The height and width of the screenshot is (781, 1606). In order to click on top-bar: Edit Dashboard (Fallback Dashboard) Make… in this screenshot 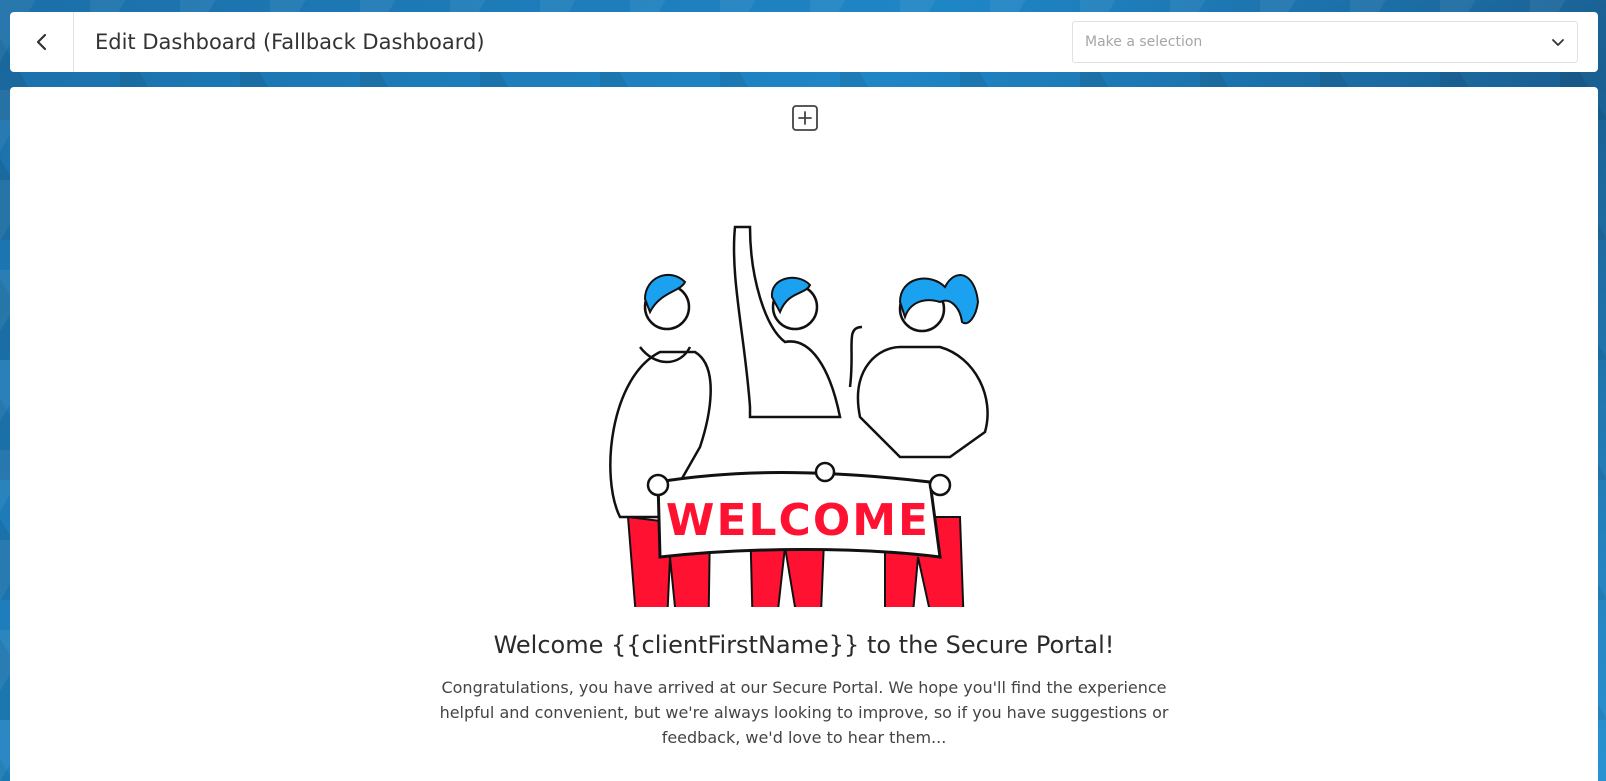, I will do `click(804, 42)`.